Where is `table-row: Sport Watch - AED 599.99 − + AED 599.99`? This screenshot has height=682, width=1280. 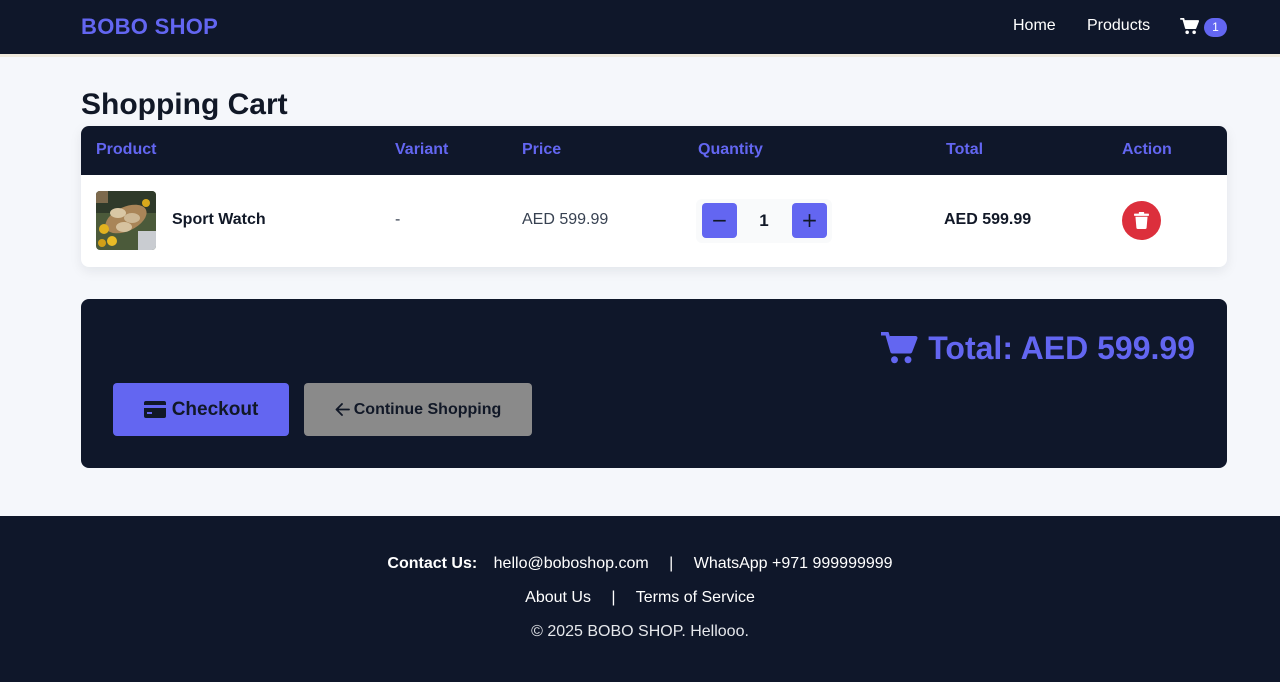 table-row: Sport Watch - AED 599.99 − + AED 599.99 is located at coordinates (654, 221).